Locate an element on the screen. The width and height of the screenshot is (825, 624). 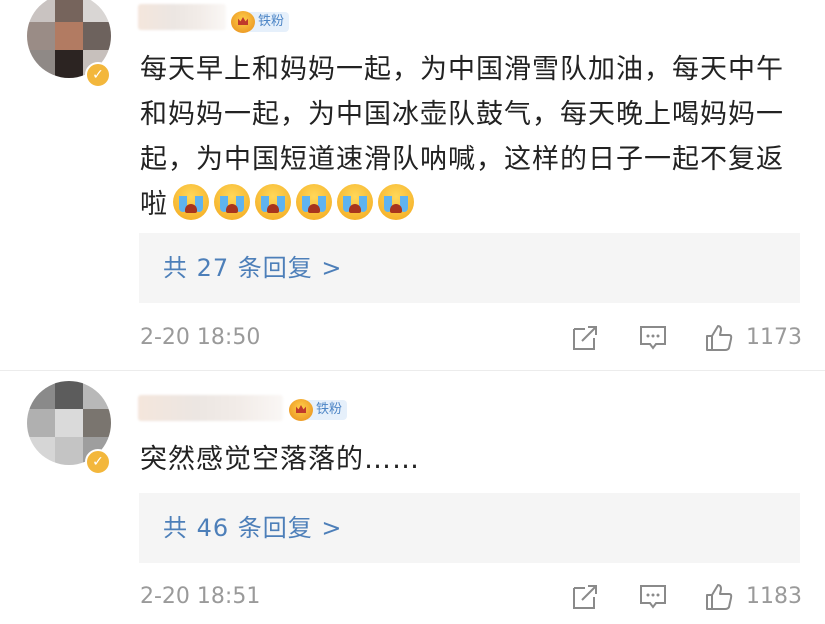
like-count: 1173 is located at coordinates (774, 337).